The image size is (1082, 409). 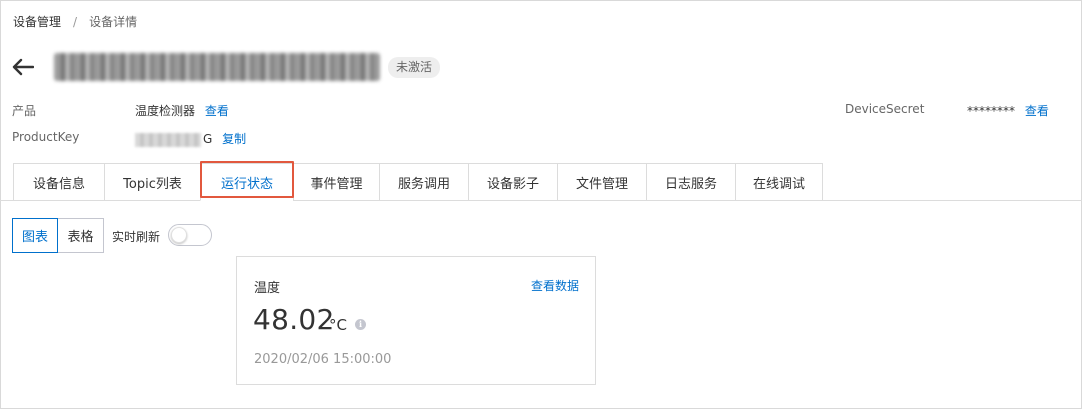 I want to click on tab-log-service: 日志服务, so click(x=690, y=182).